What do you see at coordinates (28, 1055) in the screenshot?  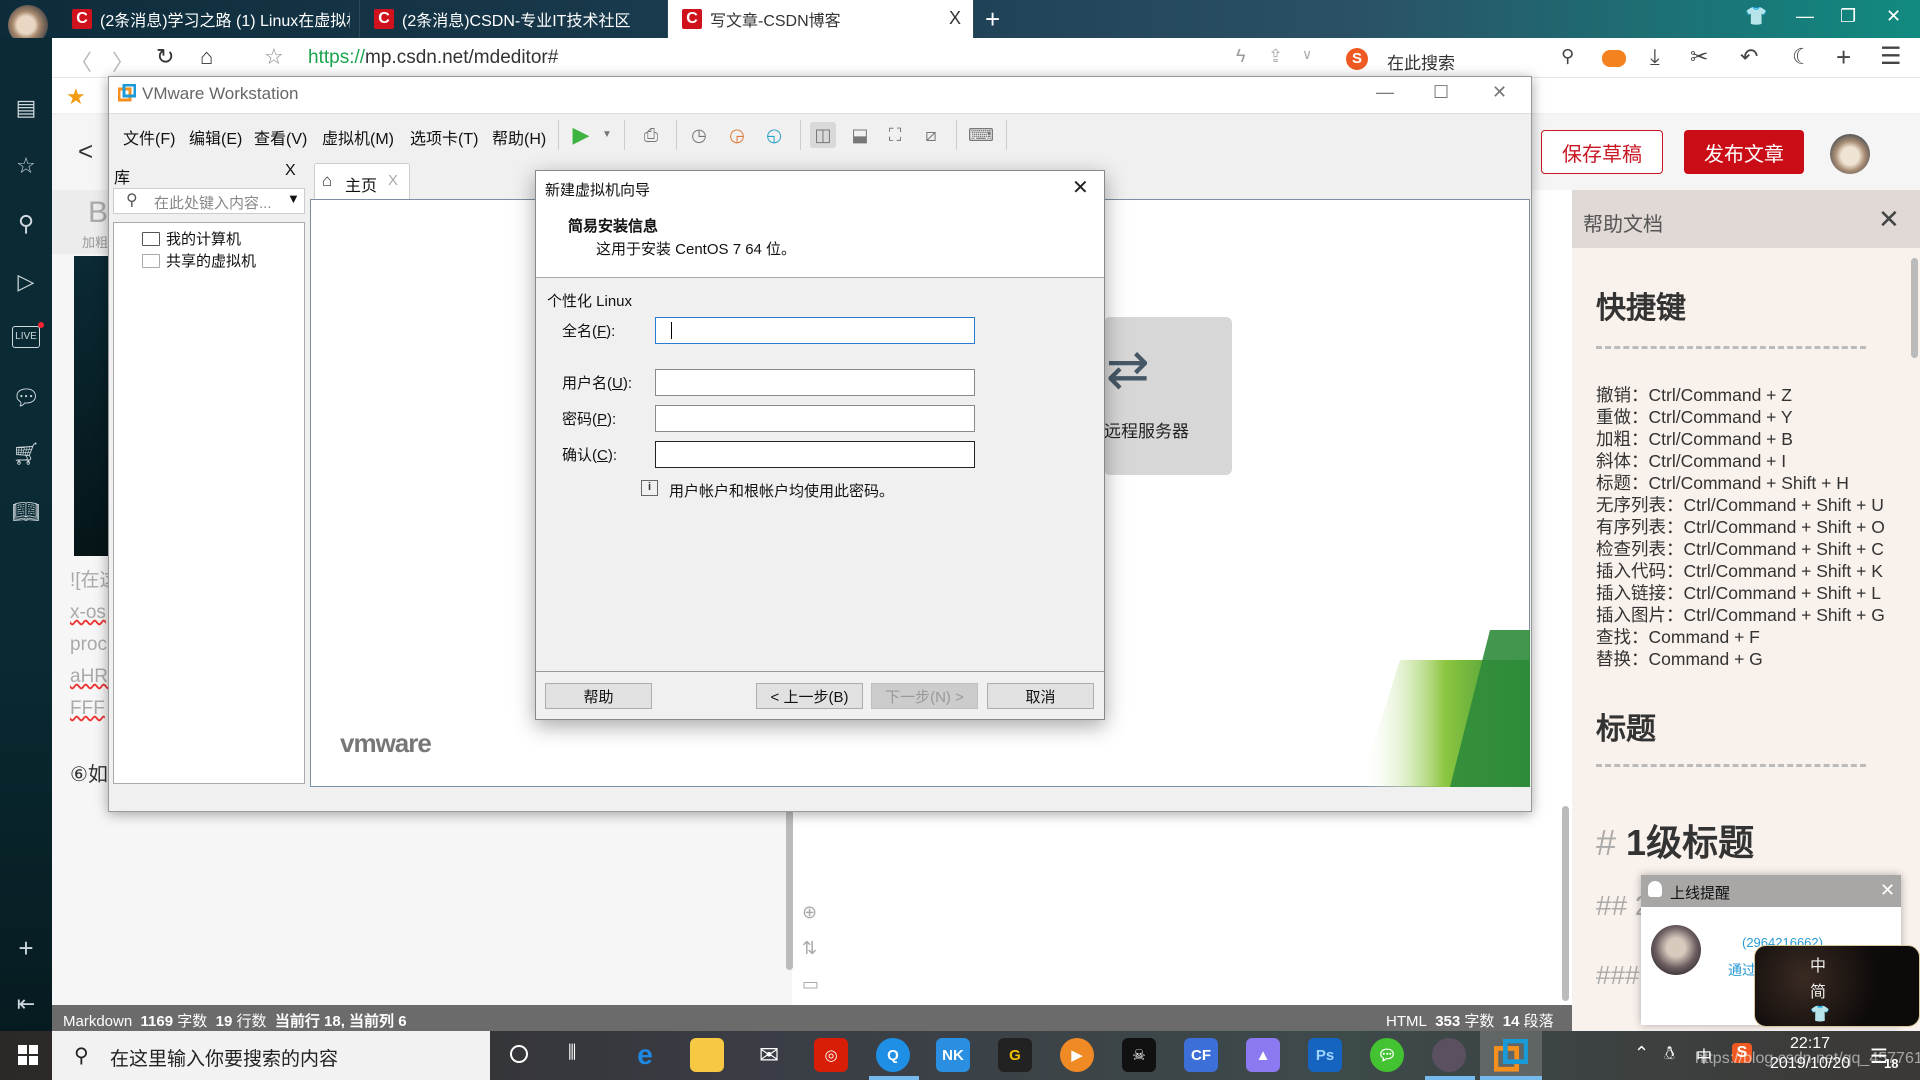 I see `windows-start-icon` at bounding box center [28, 1055].